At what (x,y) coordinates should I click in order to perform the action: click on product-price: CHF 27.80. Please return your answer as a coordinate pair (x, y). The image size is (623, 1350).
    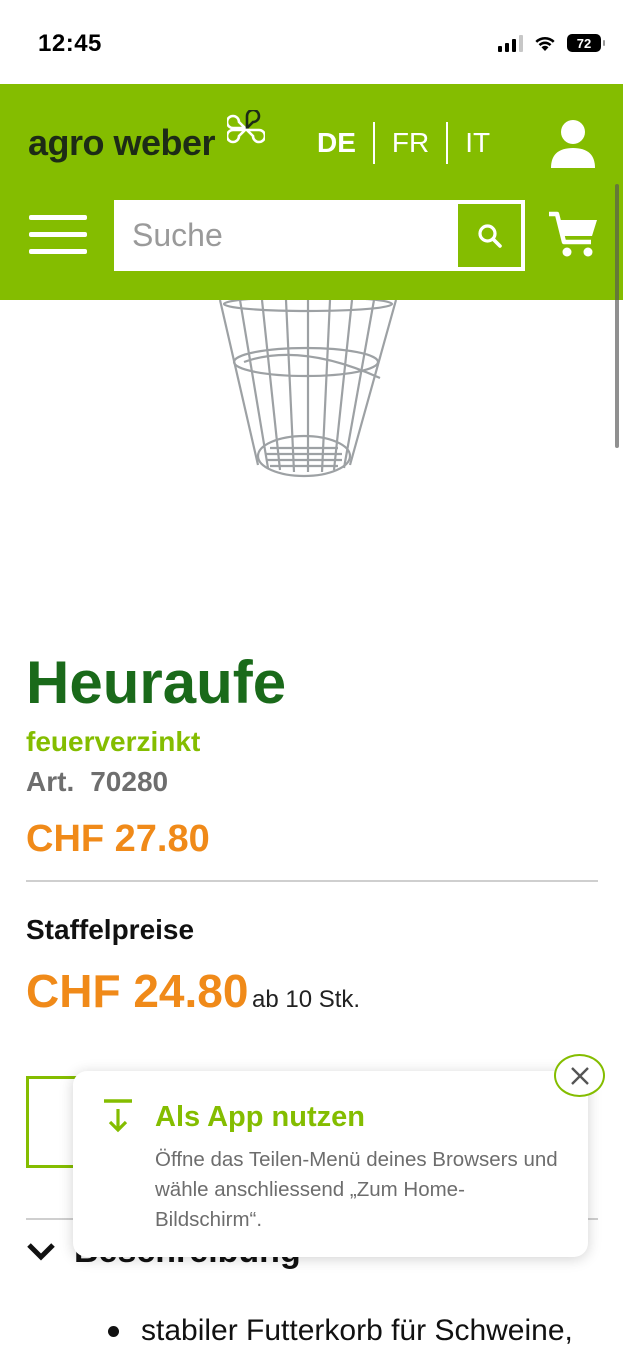
    Looking at the image, I should click on (118, 839).